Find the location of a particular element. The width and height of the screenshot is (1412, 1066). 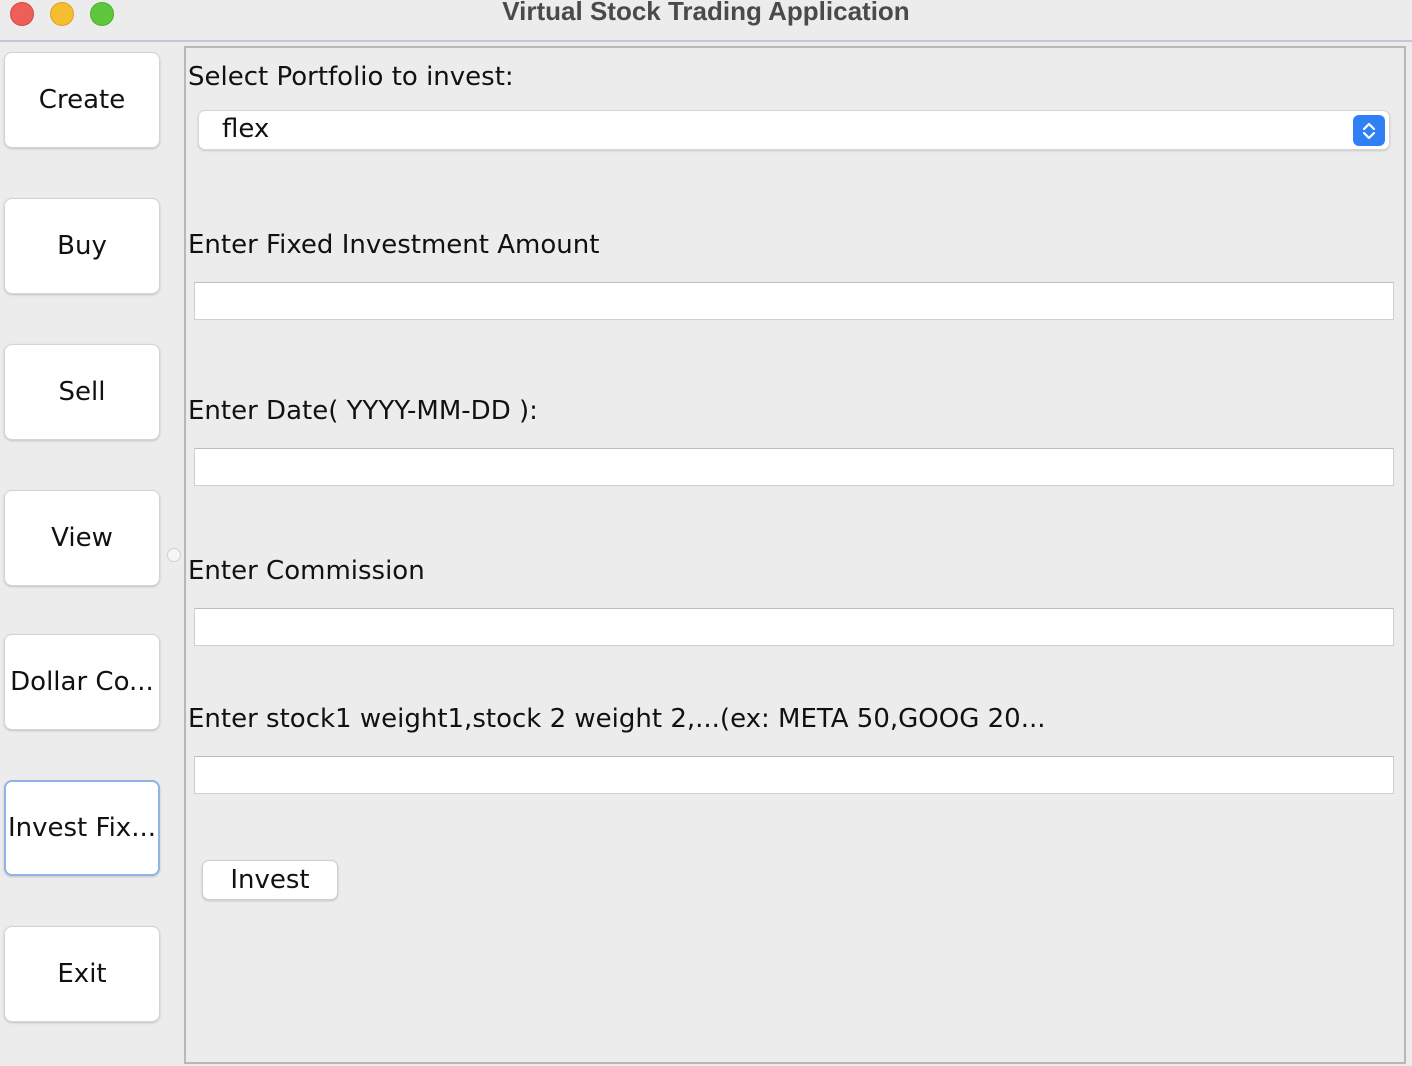

view-button: View is located at coordinates (82, 538).